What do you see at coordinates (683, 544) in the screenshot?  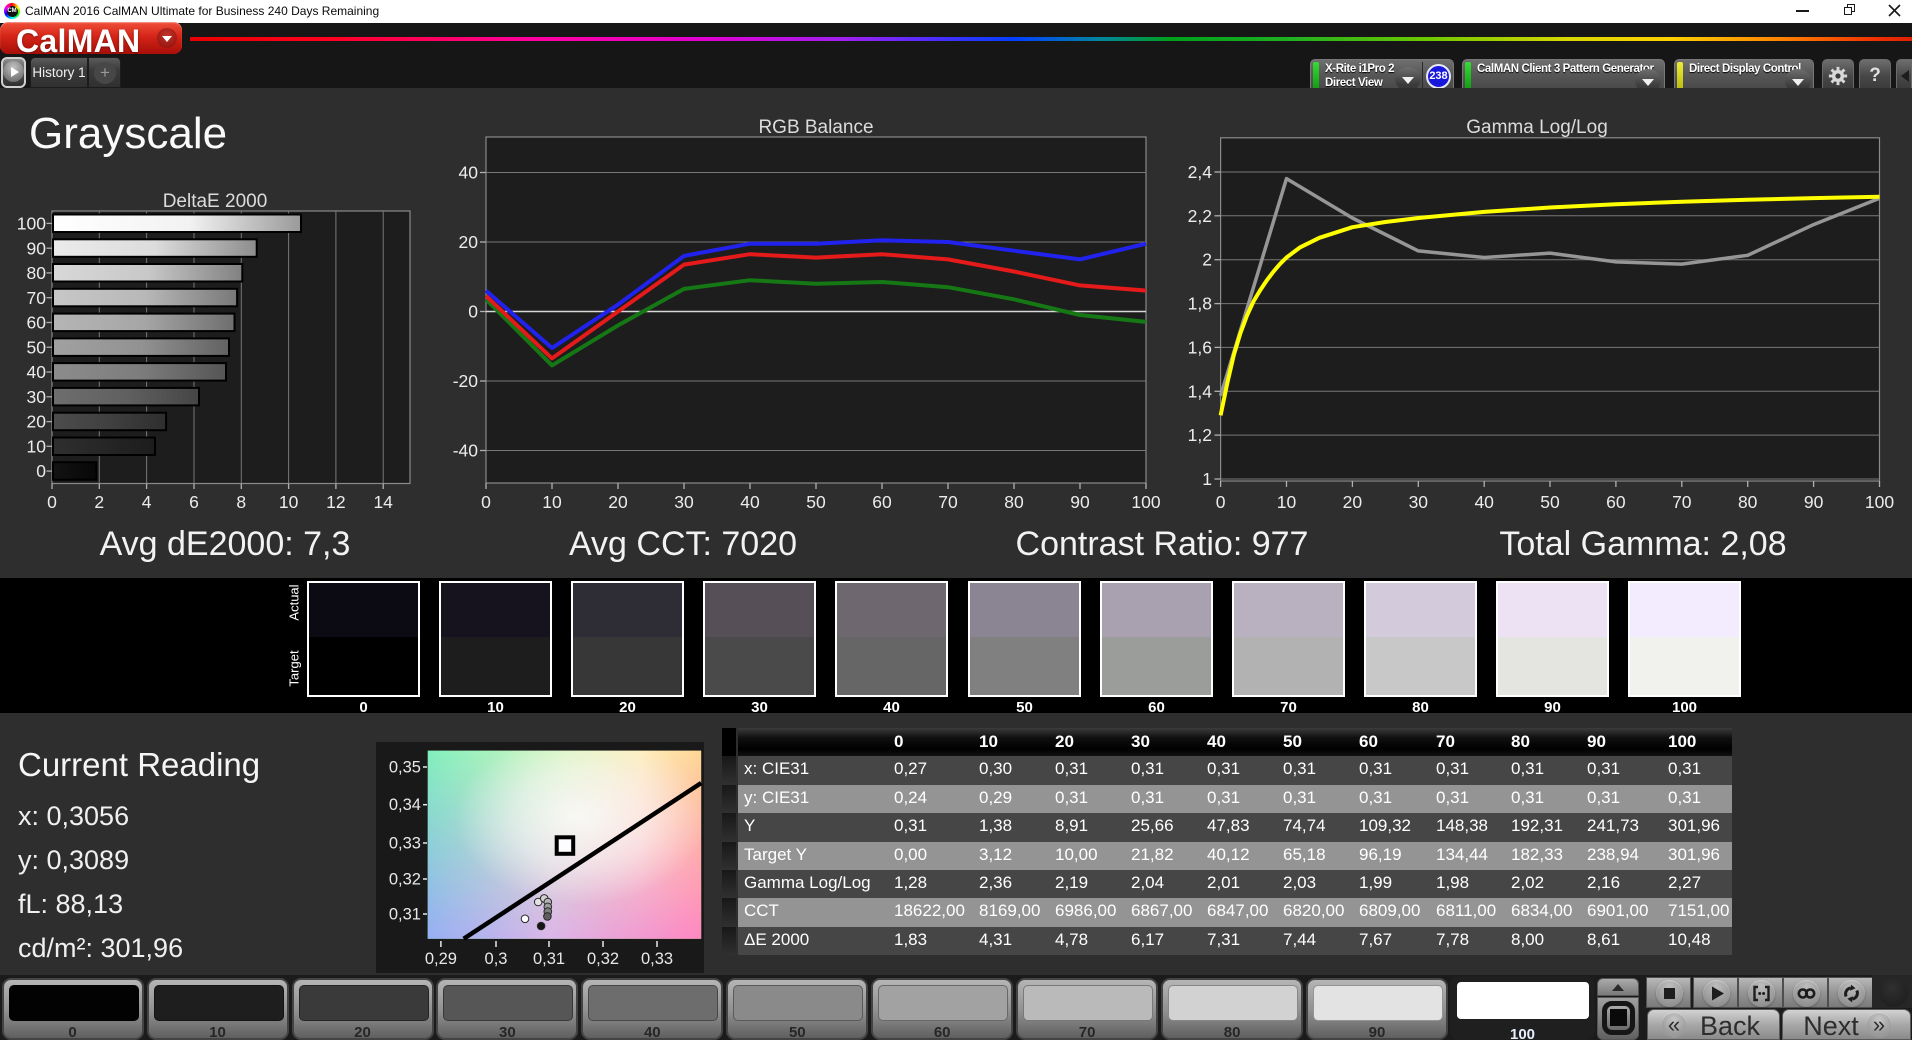 I see `svg-text: Avg CCT: 7020` at bounding box center [683, 544].